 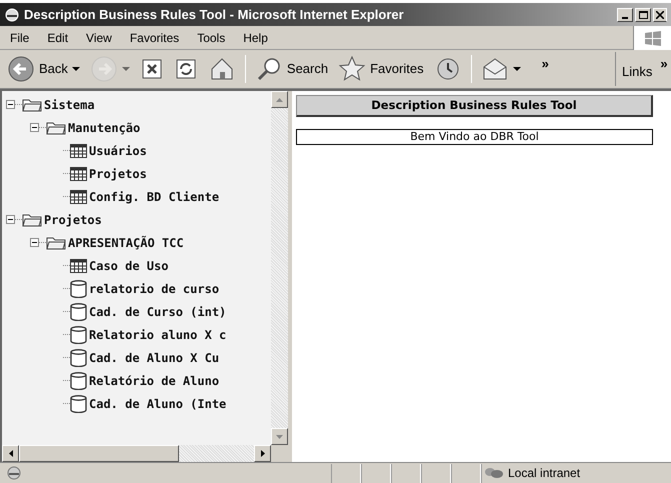 I want to click on links-button: Links, so click(x=637, y=72).